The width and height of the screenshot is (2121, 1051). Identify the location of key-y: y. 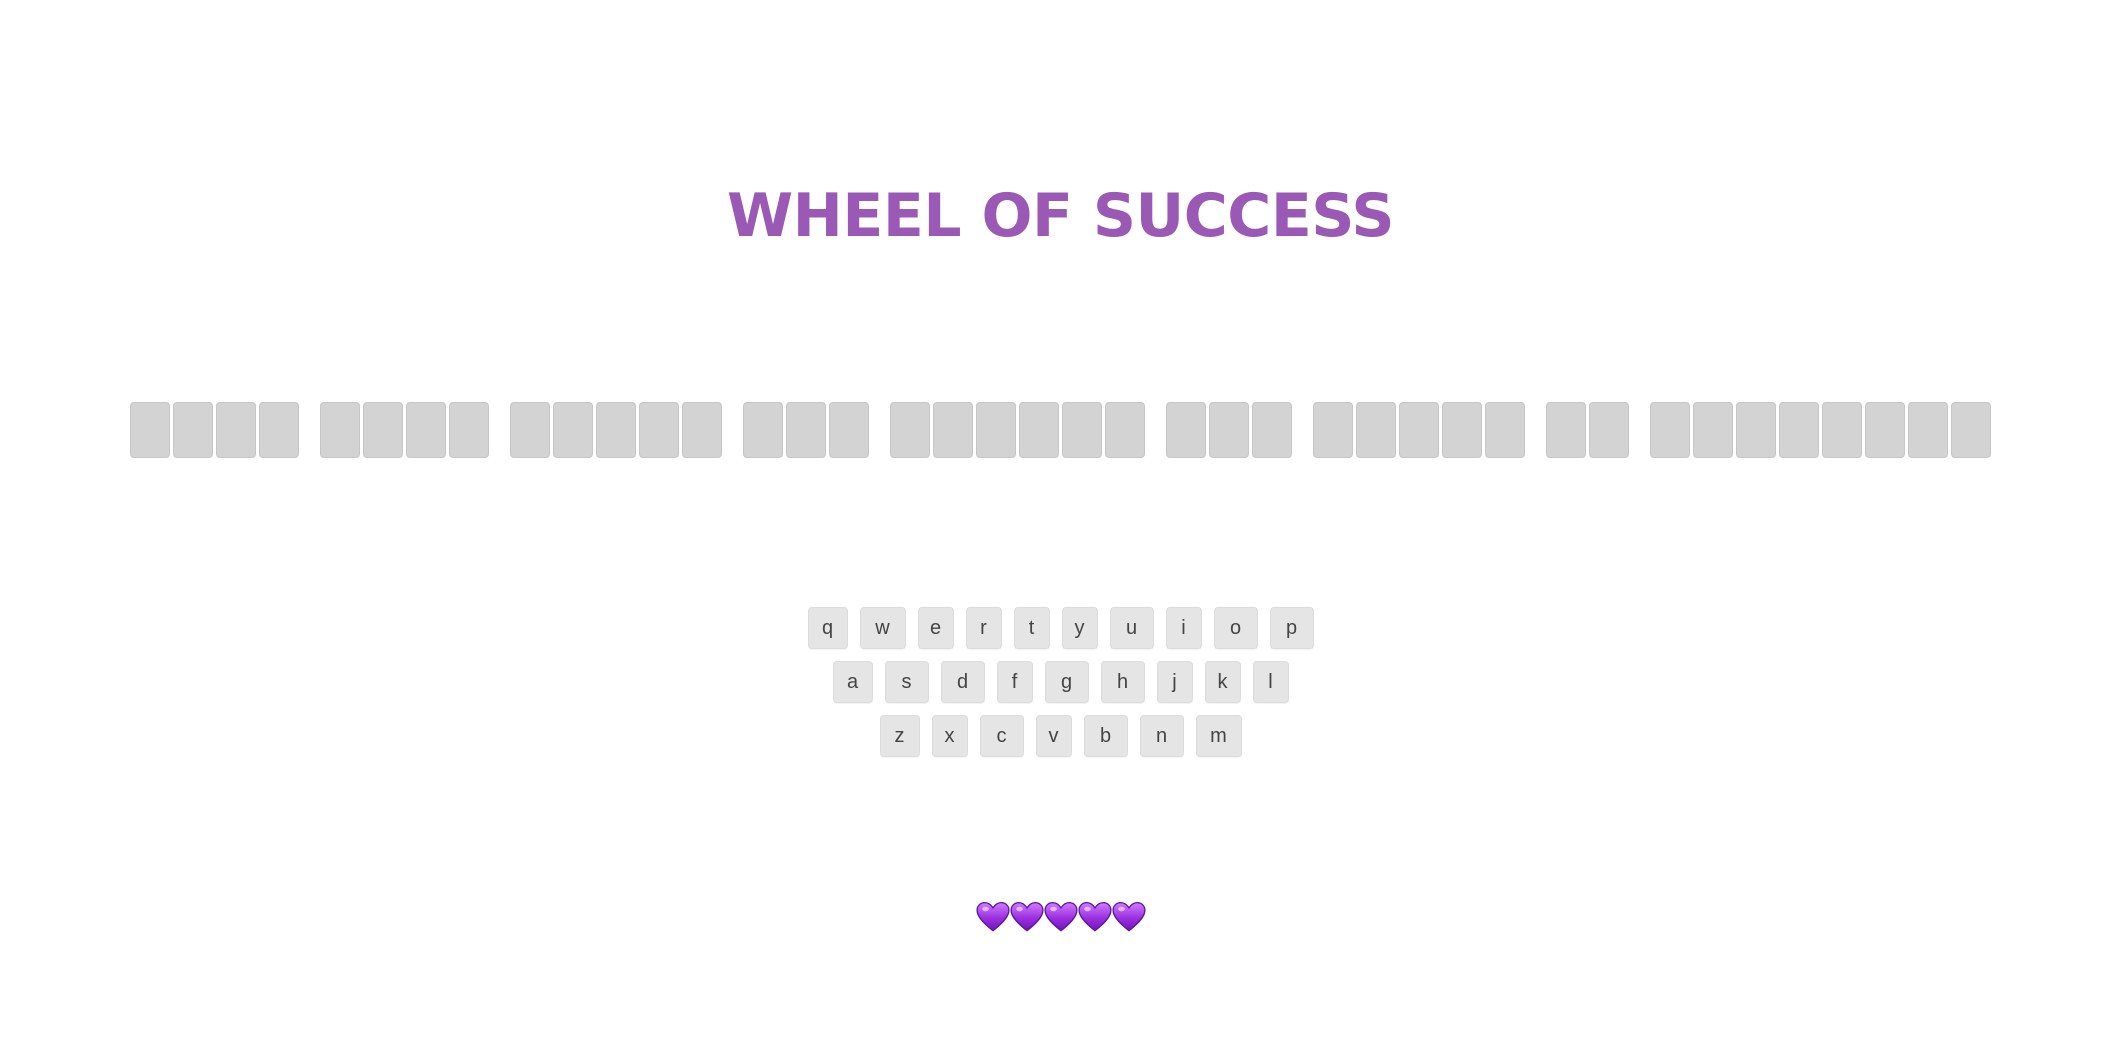
(1079, 628).